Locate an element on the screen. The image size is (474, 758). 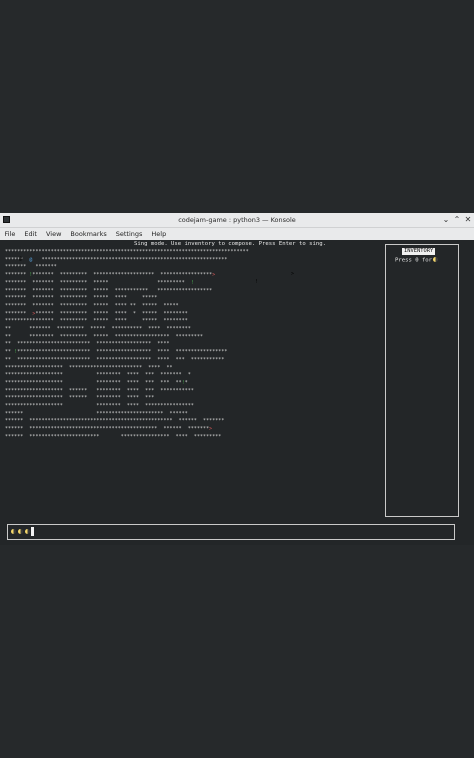
window-titlebar: codejam-game : python3 — Konsole ⌄ ⌃ ✕ is located at coordinates (237, 220).